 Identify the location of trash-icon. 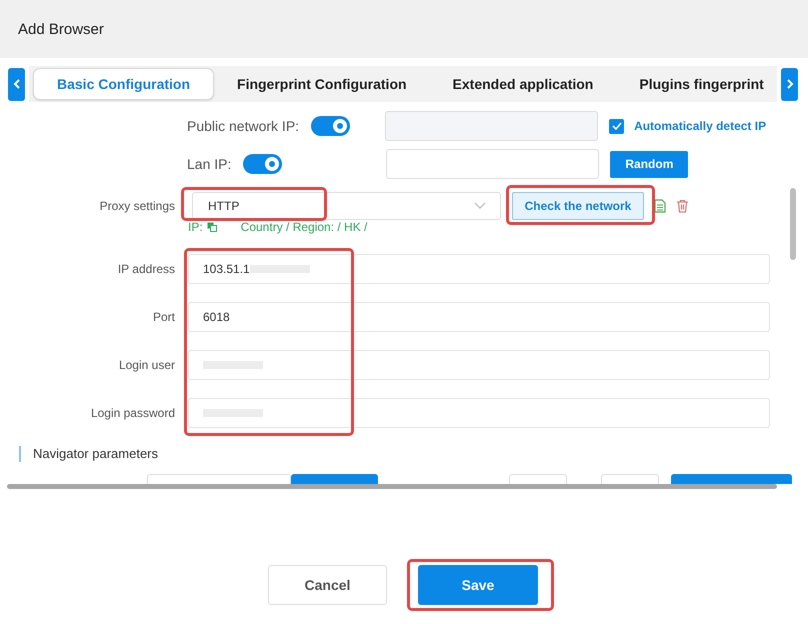
(682, 206).